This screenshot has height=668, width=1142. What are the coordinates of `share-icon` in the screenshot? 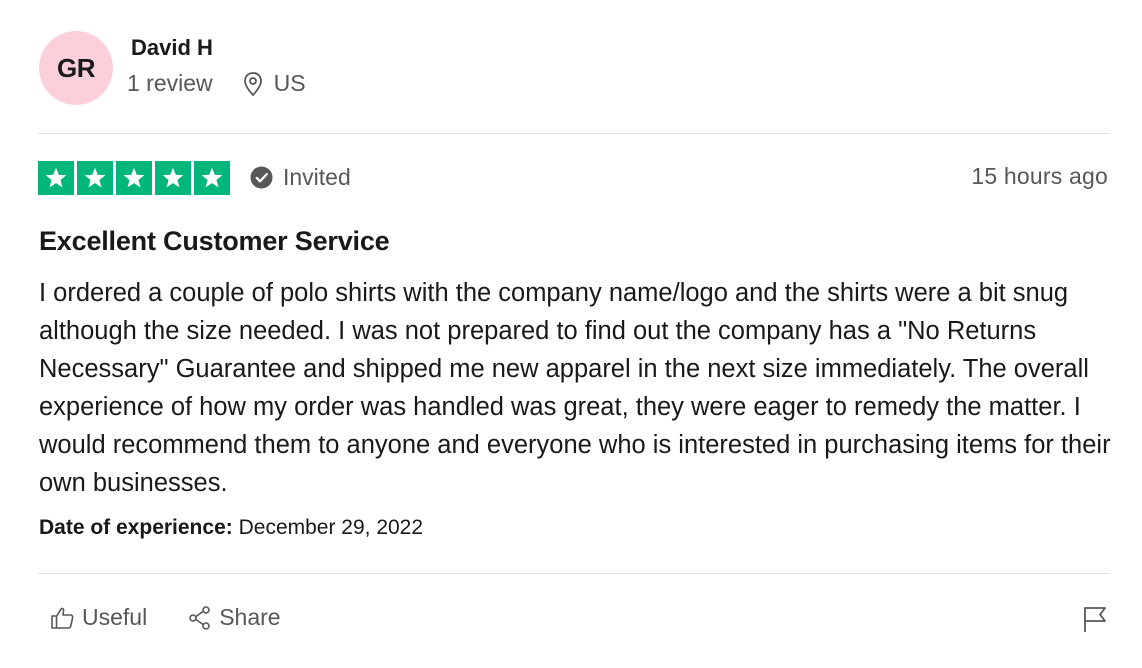 It's located at (200, 617).